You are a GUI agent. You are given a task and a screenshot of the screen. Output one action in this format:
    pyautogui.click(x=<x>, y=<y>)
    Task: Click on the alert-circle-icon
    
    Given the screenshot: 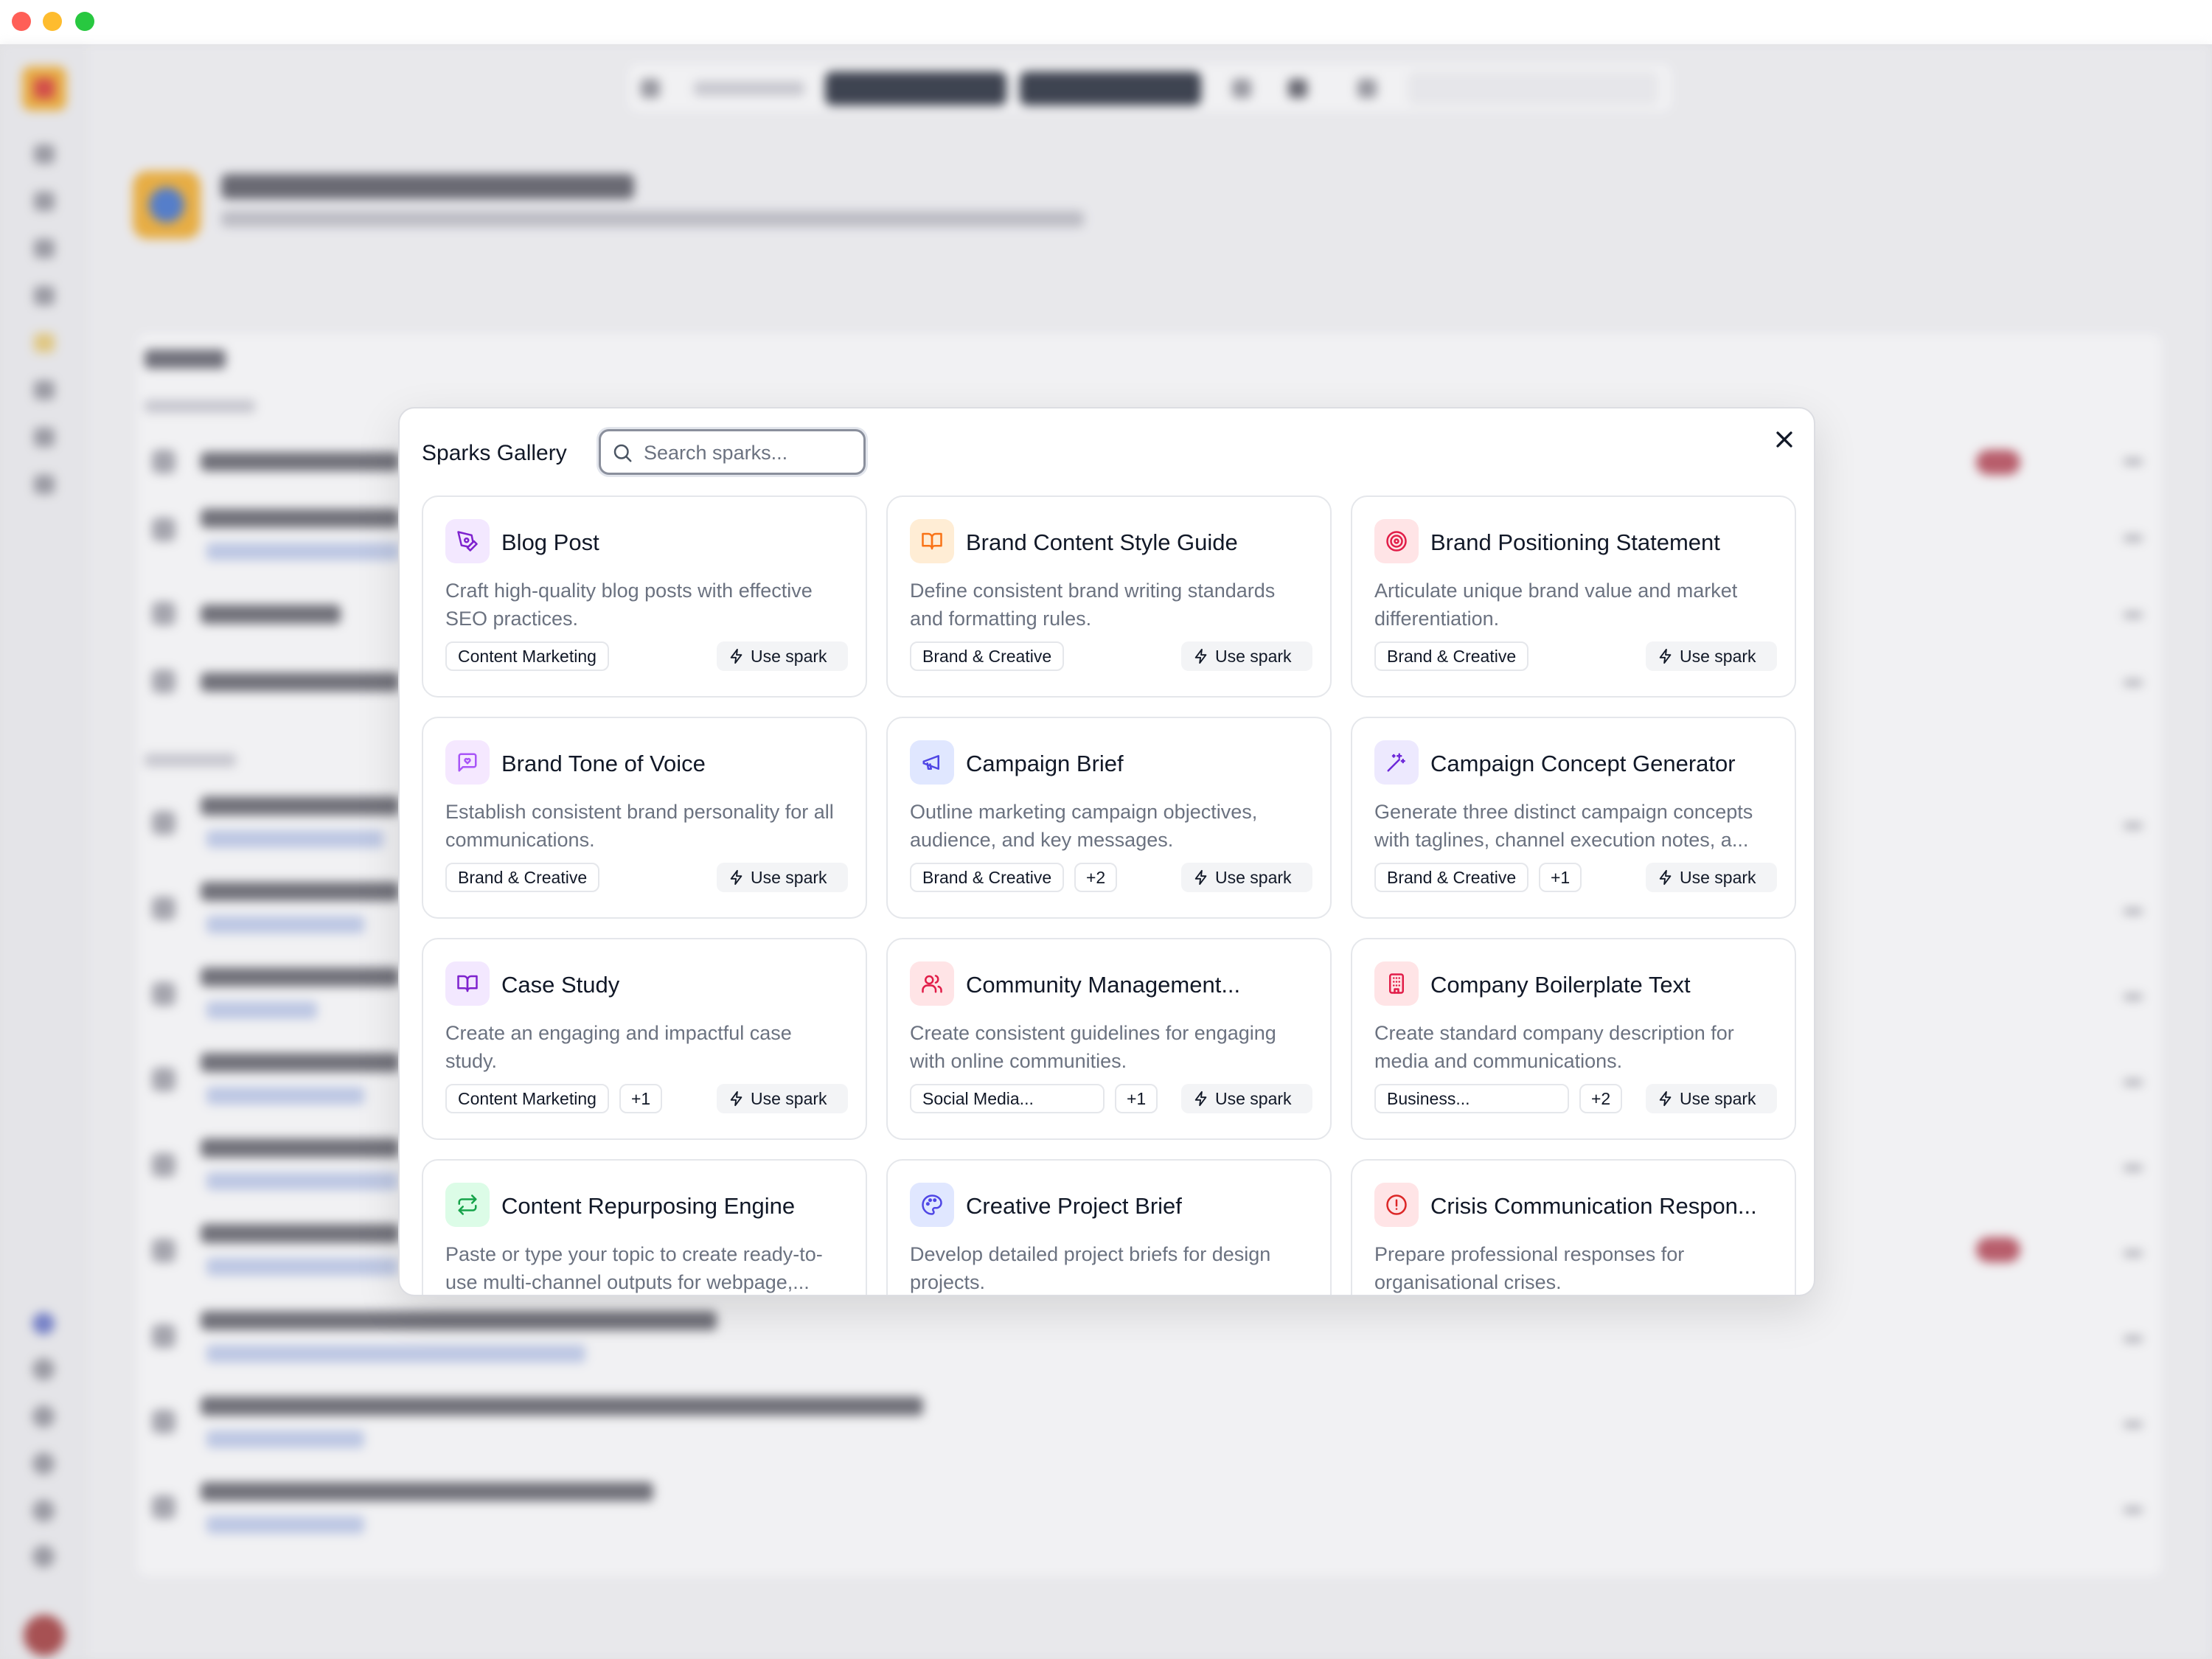 What is the action you would take?
    pyautogui.click(x=1396, y=1204)
    